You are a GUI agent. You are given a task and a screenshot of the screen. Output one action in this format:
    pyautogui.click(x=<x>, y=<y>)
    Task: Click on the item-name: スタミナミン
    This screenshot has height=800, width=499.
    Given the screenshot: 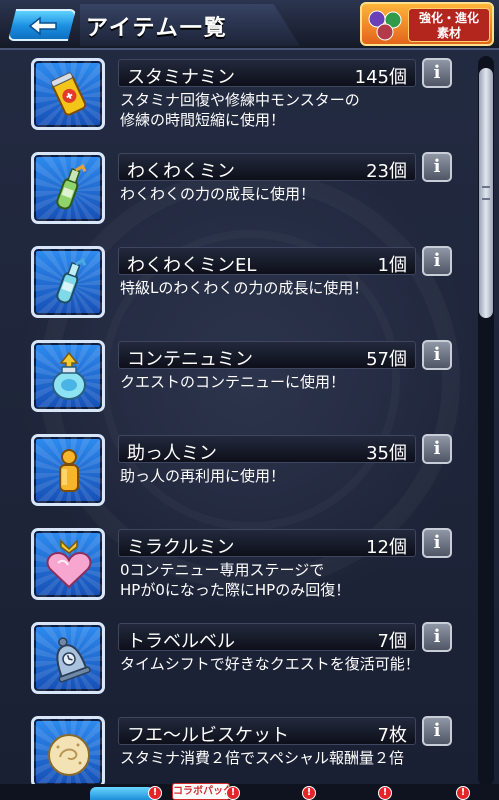 What is the action you would take?
    pyautogui.click(x=181, y=77)
    